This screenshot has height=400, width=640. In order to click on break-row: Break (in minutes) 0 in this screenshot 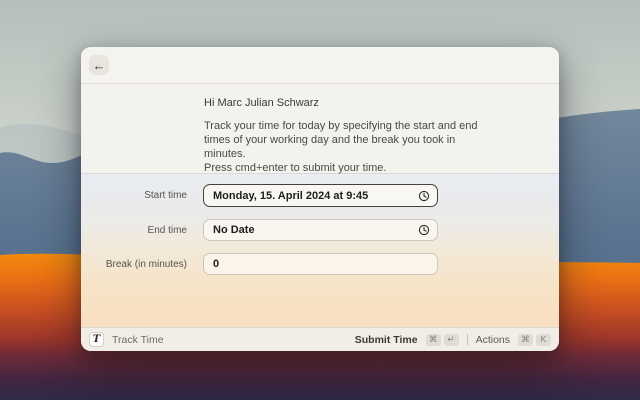, I will do `click(320, 264)`.